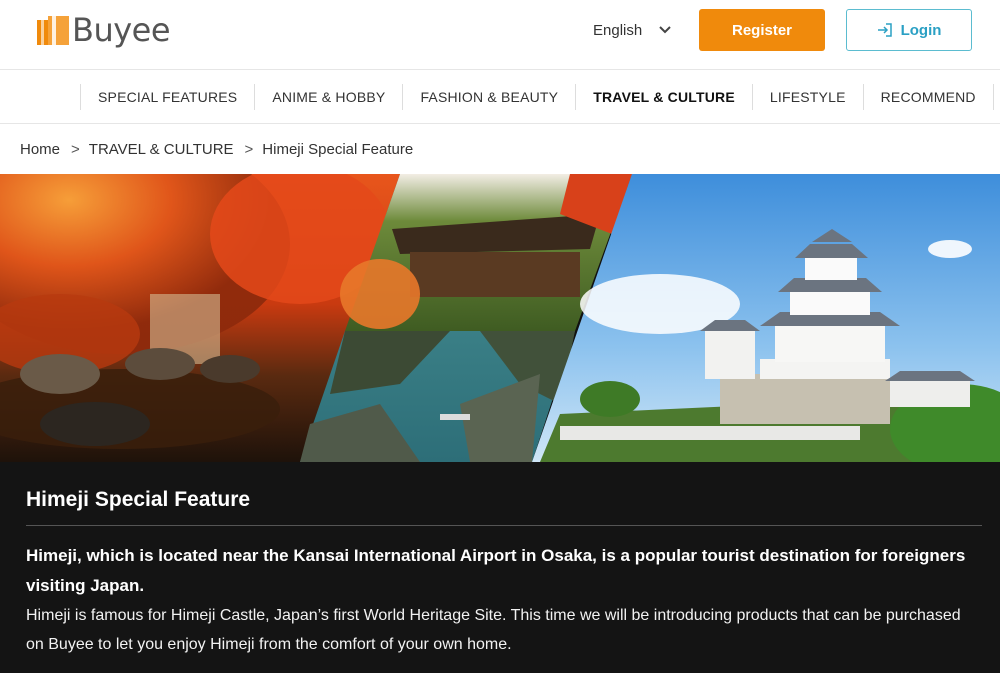  Describe the element at coordinates (168, 97) in the screenshot. I see `nav-item-special-features: SPECIAL FEATURES` at that location.